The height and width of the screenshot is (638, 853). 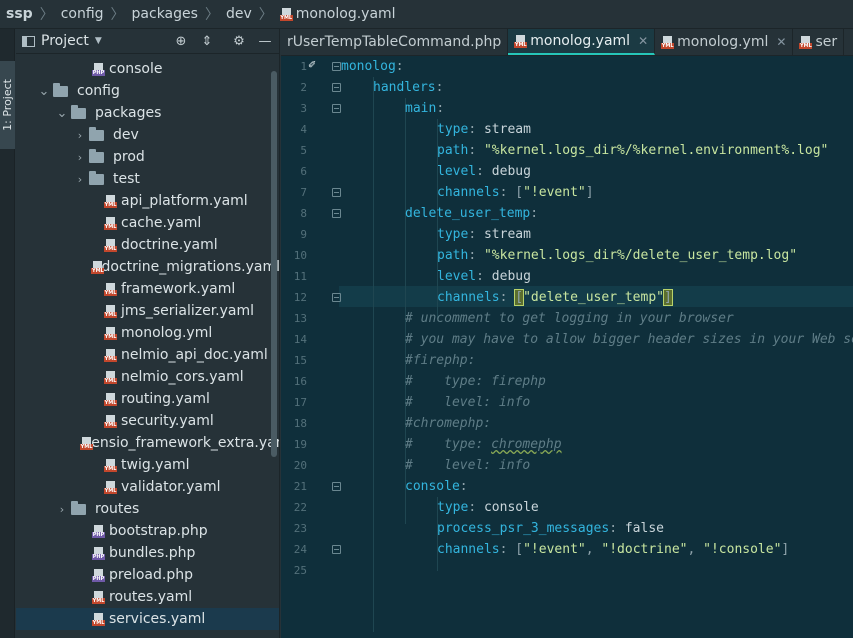 I want to click on tree-file: PHP preload.php, so click(x=147, y=575).